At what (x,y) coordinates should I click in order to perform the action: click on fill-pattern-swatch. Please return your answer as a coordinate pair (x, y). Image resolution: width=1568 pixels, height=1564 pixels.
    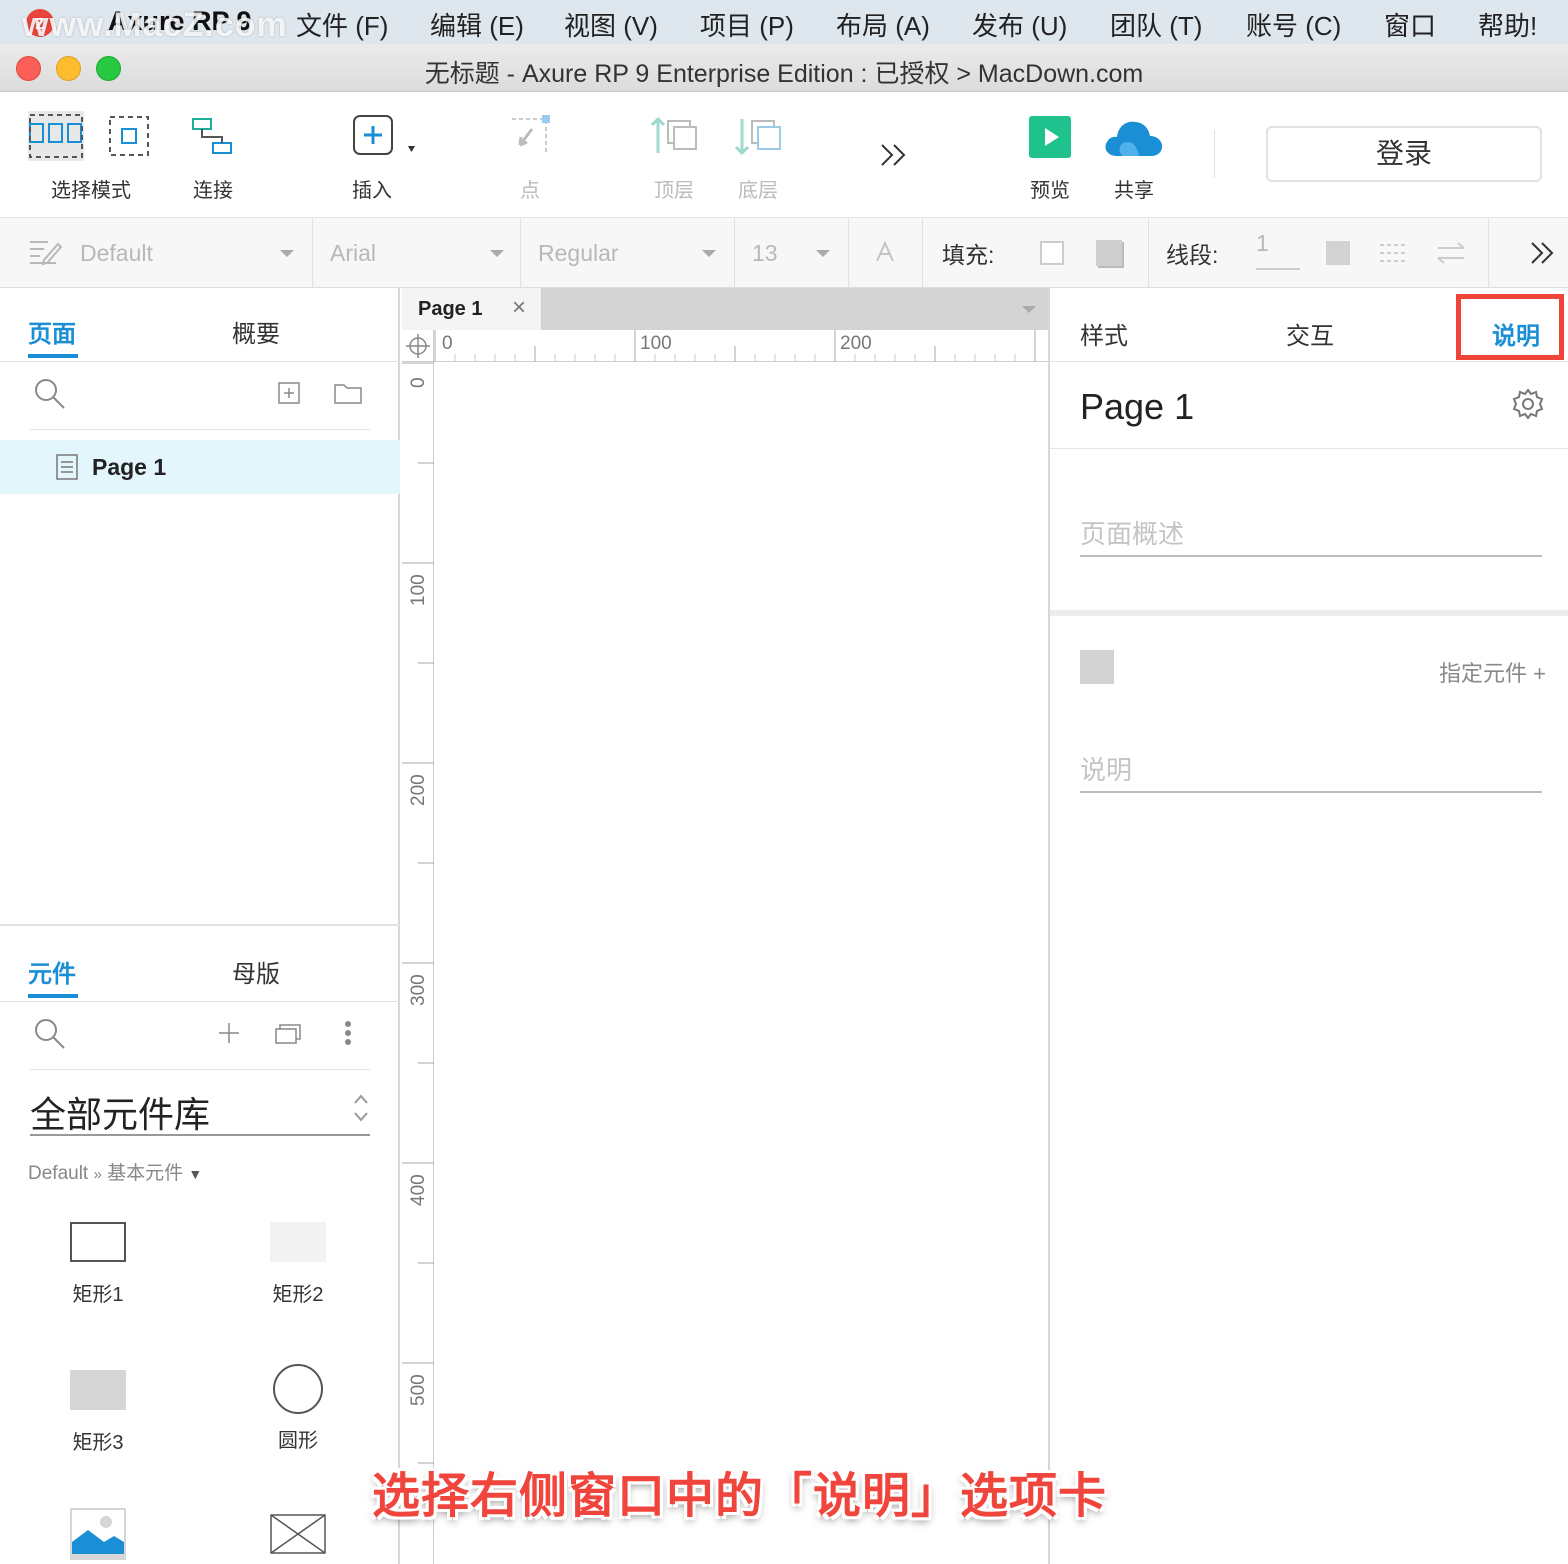
    Looking at the image, I should click on (1109, 253).